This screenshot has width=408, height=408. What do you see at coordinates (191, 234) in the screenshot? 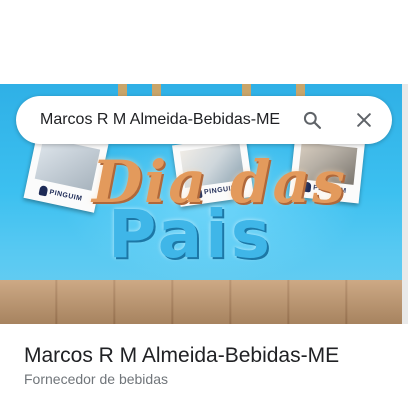
I see `headline-line-2: Pais` at bounding box center [191, 234].